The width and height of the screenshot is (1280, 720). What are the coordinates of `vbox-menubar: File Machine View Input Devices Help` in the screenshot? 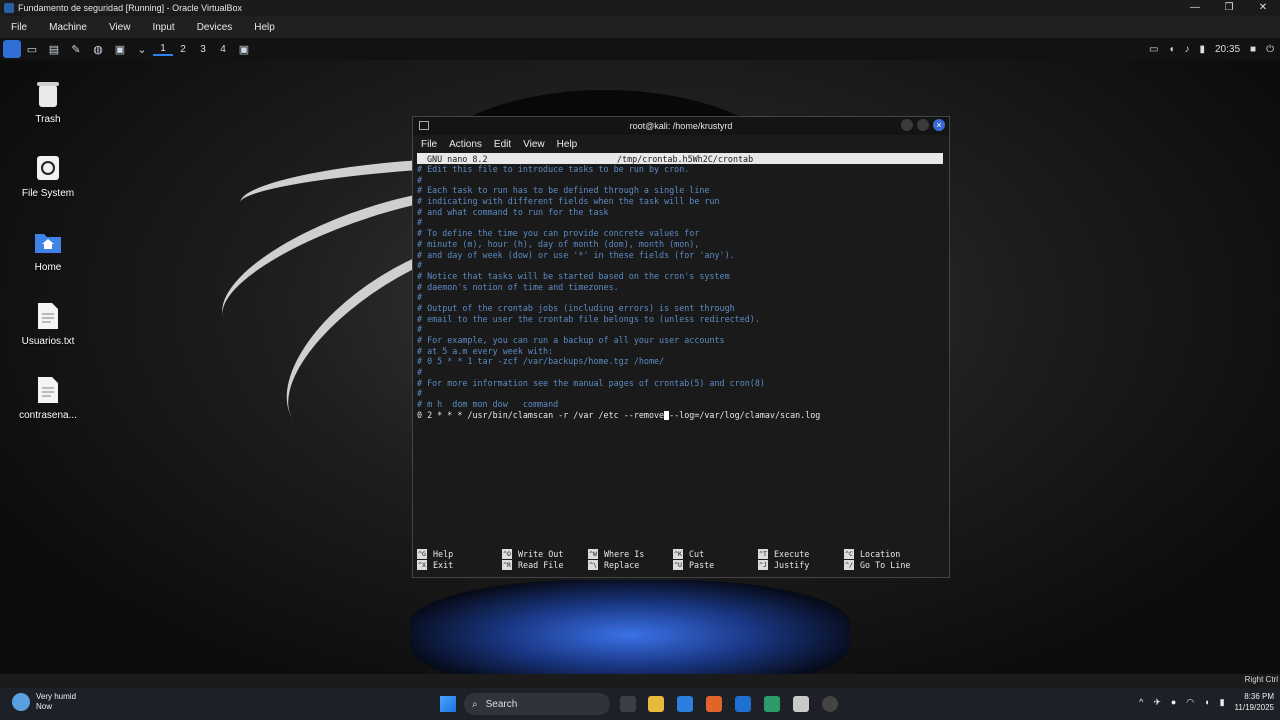 It's located at (640, 27).